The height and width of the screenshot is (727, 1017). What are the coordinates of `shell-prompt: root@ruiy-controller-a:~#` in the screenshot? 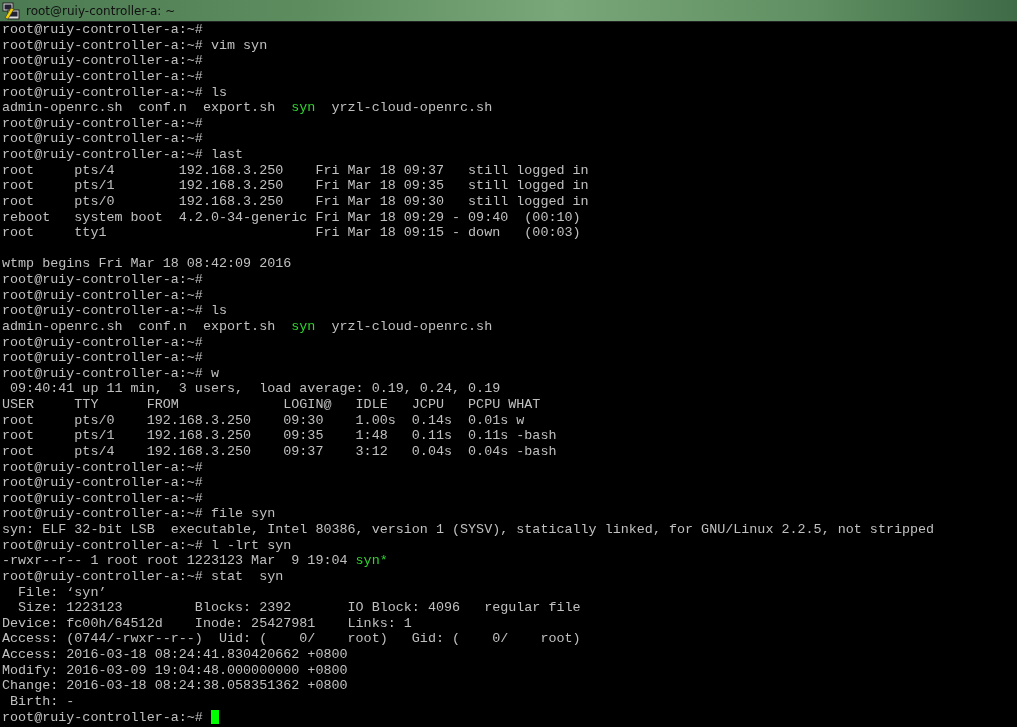 It's located at (103, 717).